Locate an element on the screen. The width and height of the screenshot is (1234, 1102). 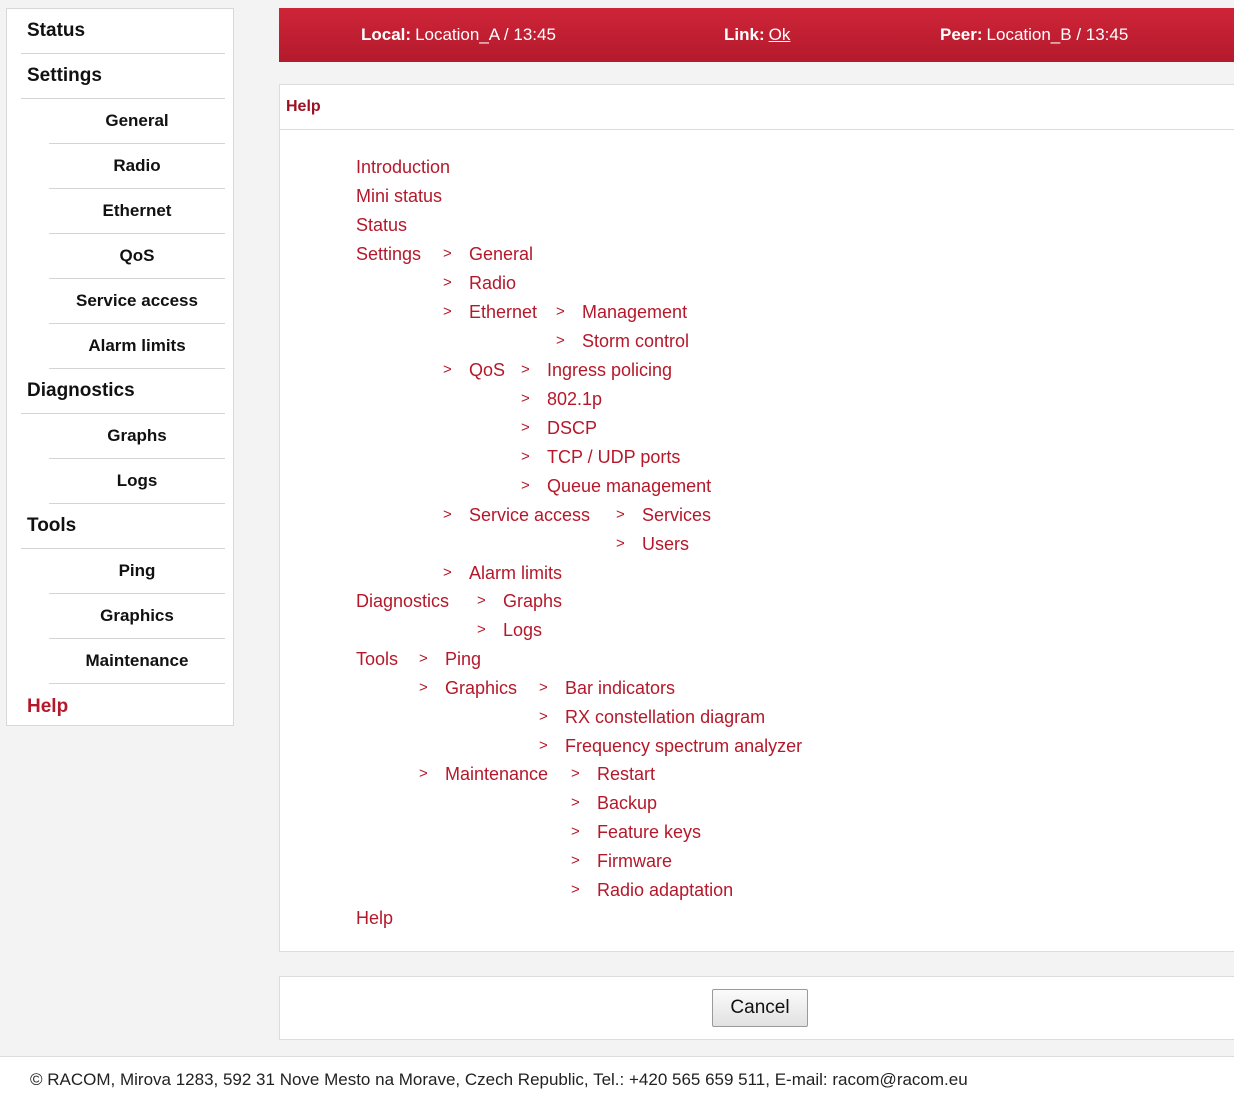
help-link-rx-constellation: RX constellation diagram is located at coordinates (665, 717).